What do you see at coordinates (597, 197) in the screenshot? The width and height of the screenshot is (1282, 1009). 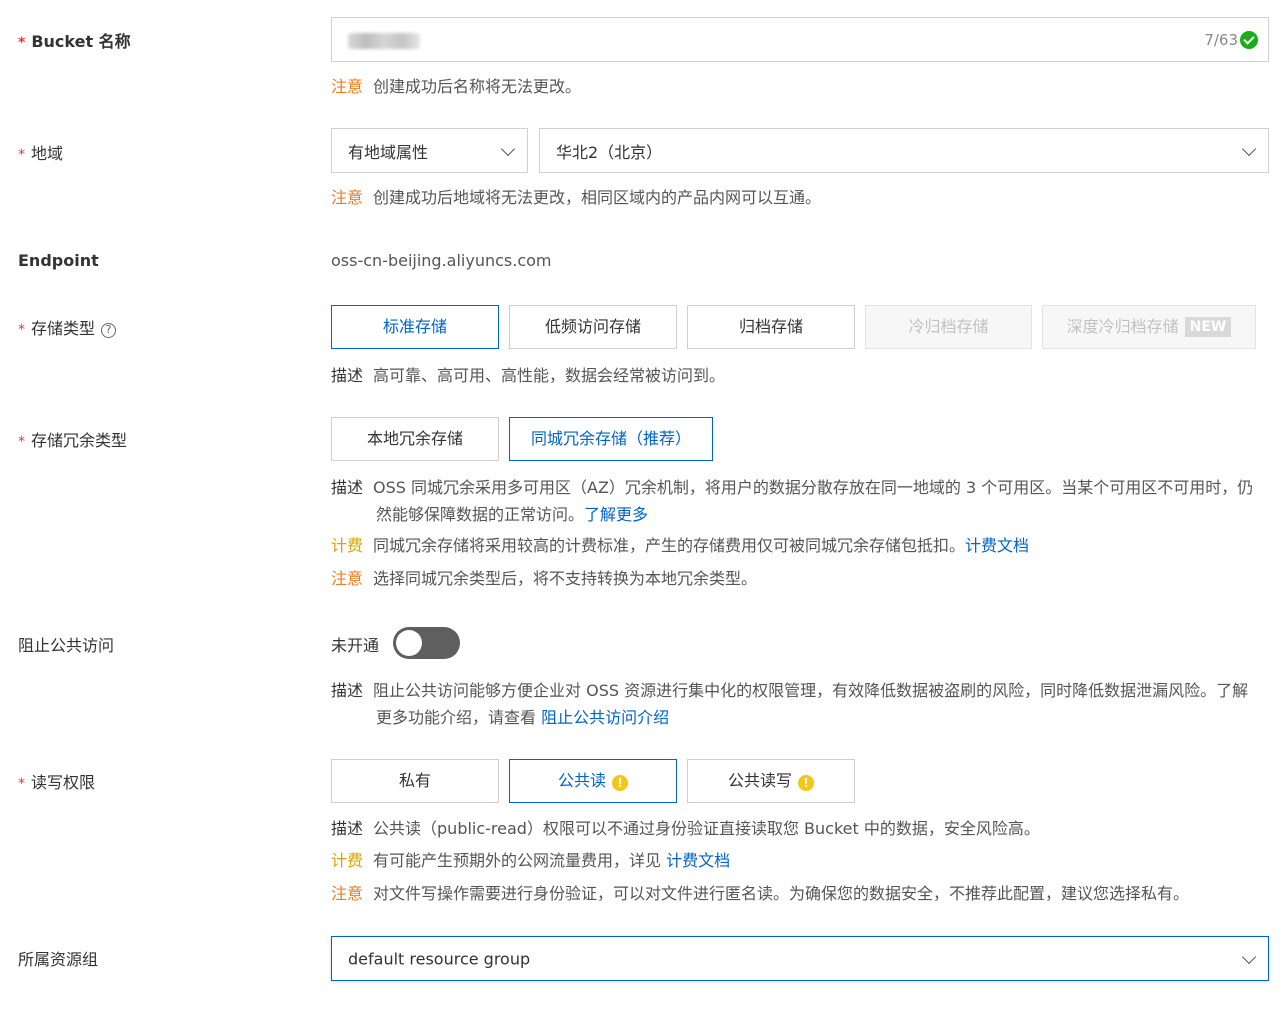 I see `note-text: 创建成功后地域将无法更改，相同区域内的产品内网可以互通。` at bounding box center [597, 197].